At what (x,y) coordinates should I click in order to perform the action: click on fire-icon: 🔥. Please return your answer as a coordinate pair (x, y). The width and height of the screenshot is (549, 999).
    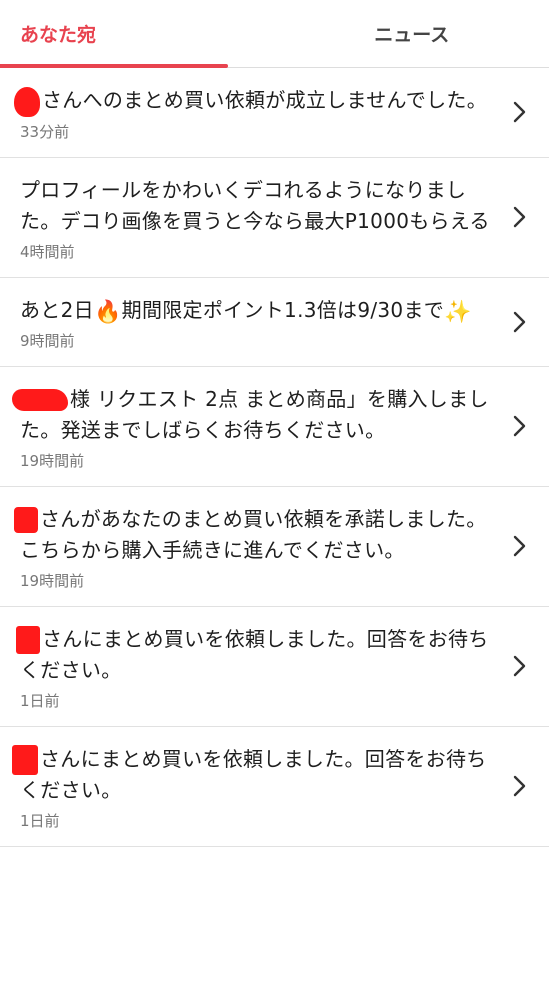
    Looking at the image, I should click on (107, 312).